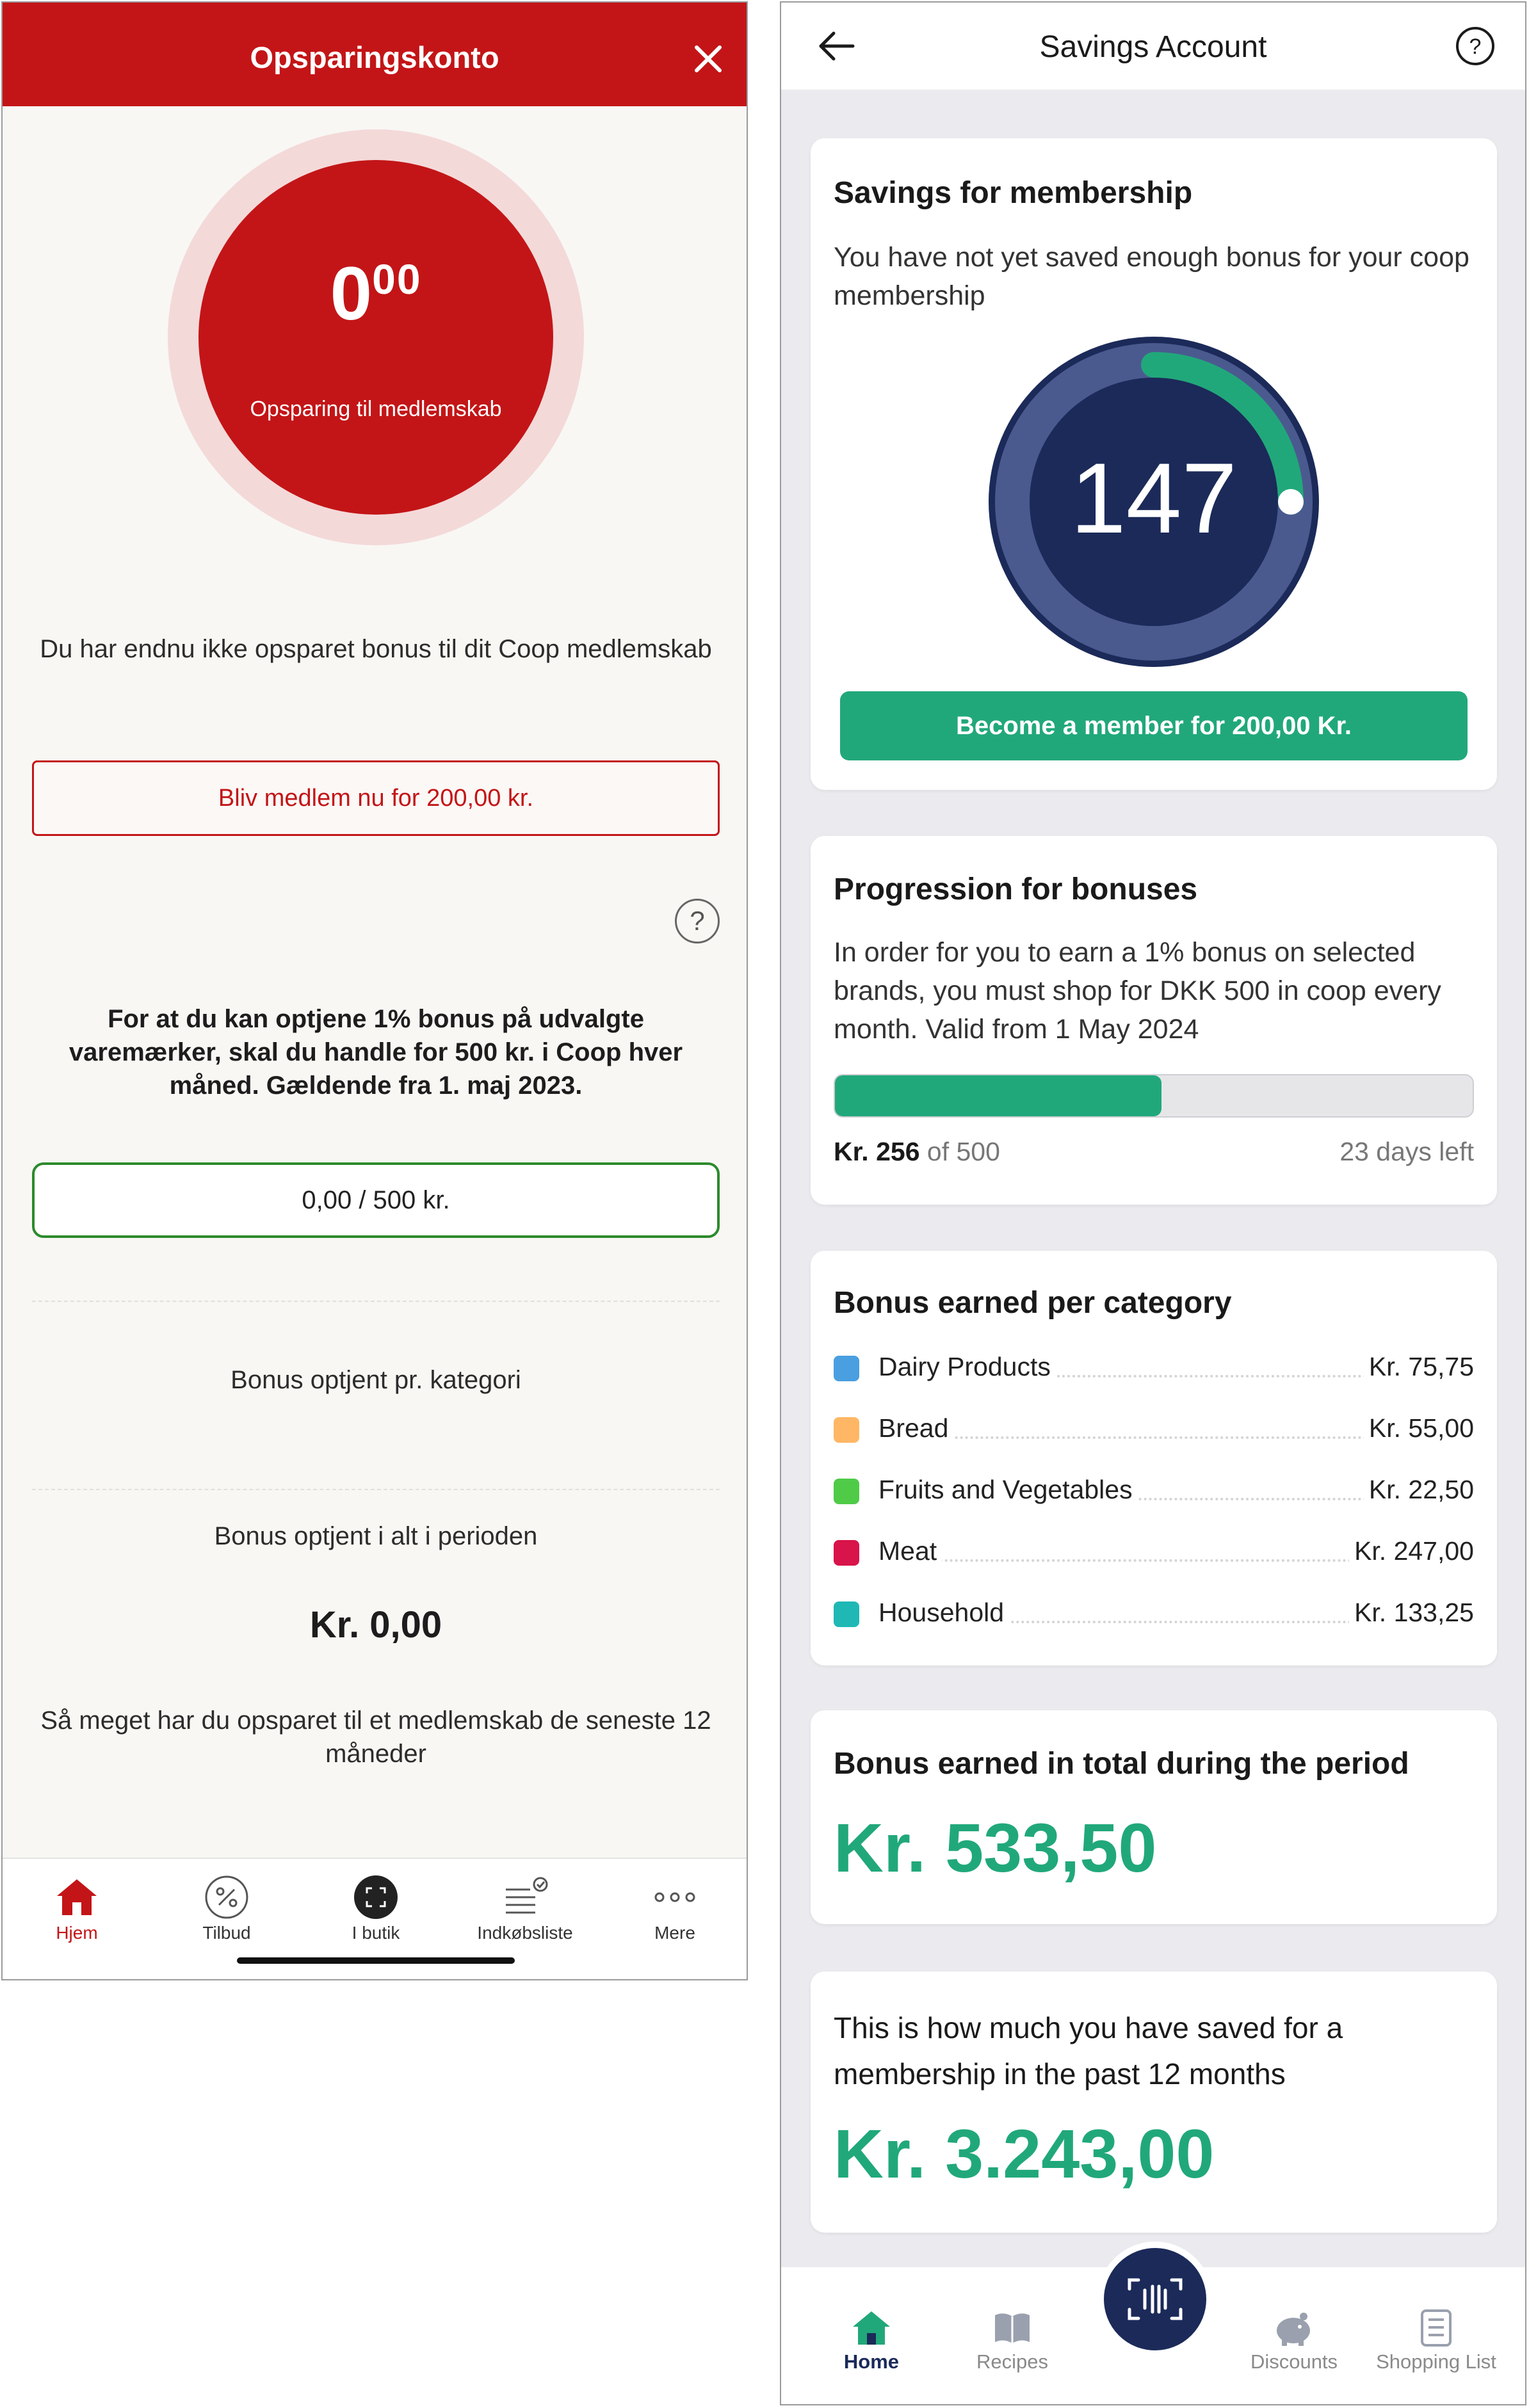 The width and height of the screenshot is (1529, 2408). What do you see at coordinates (374, 57) in the screenshot?
I see `page-title: Opsparingskonto` at bounding box center [374, 57].